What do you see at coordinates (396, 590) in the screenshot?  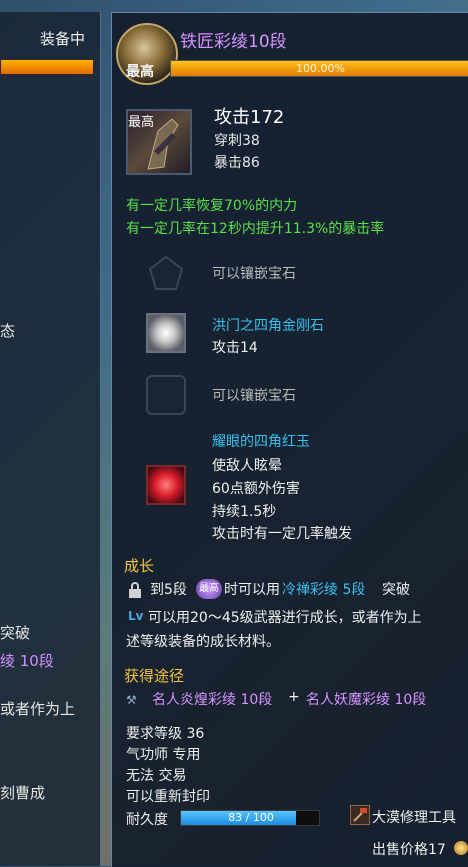 I see `growth-stage-text: 突破` at bounding box center [396, 590].